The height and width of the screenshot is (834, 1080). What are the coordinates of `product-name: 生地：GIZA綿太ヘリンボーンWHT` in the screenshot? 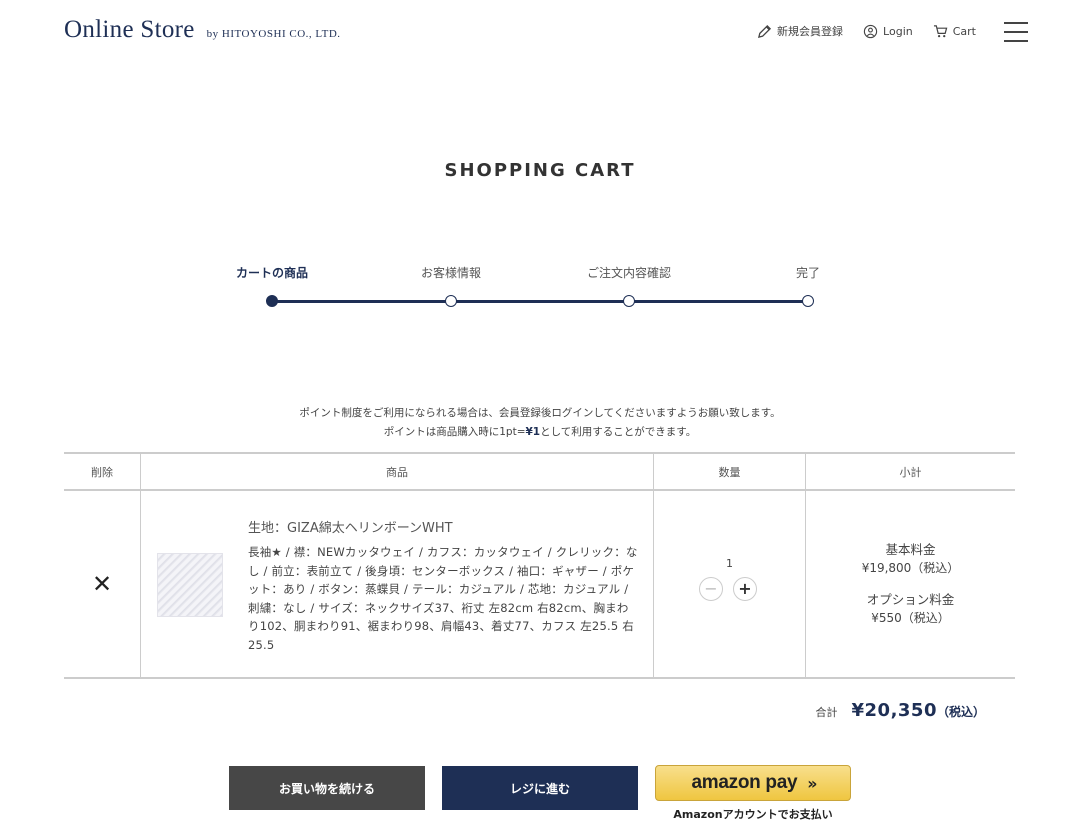 It's located at (350, 526).